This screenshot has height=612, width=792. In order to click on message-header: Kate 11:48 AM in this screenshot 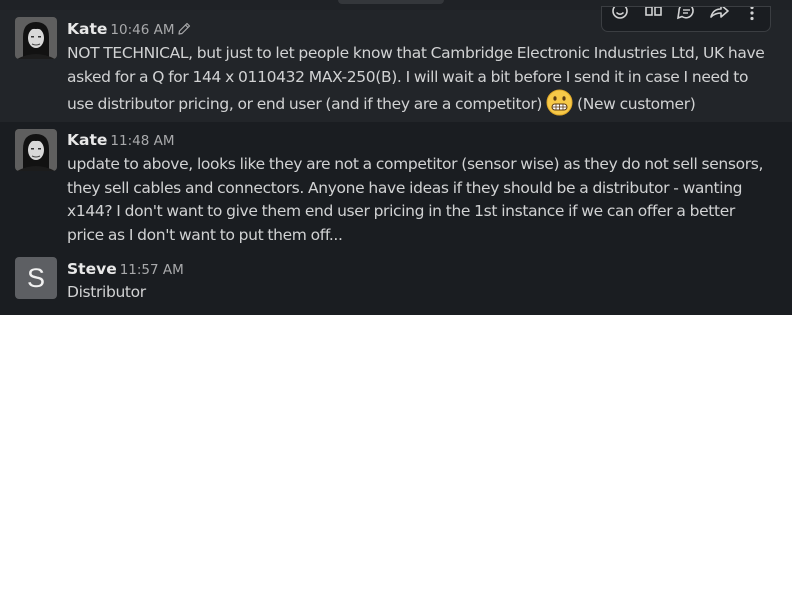, I will do `click(121, 140)`.